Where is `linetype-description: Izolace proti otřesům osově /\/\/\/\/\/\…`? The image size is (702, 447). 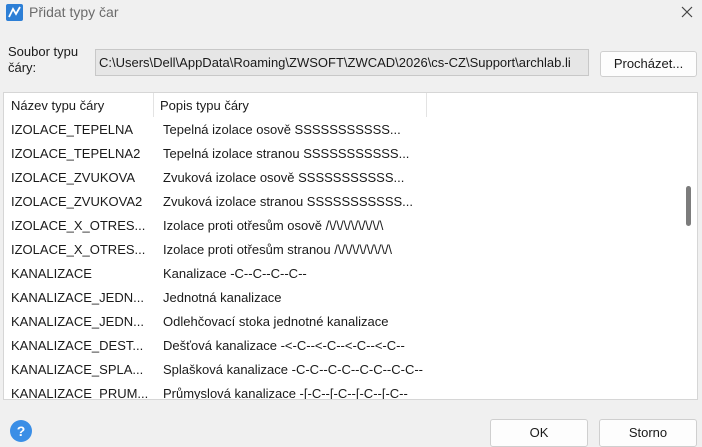 linetype-description: Izolace proti otřesům osově /\/\/\/\/\/\… is located at coordinates (273, 225).